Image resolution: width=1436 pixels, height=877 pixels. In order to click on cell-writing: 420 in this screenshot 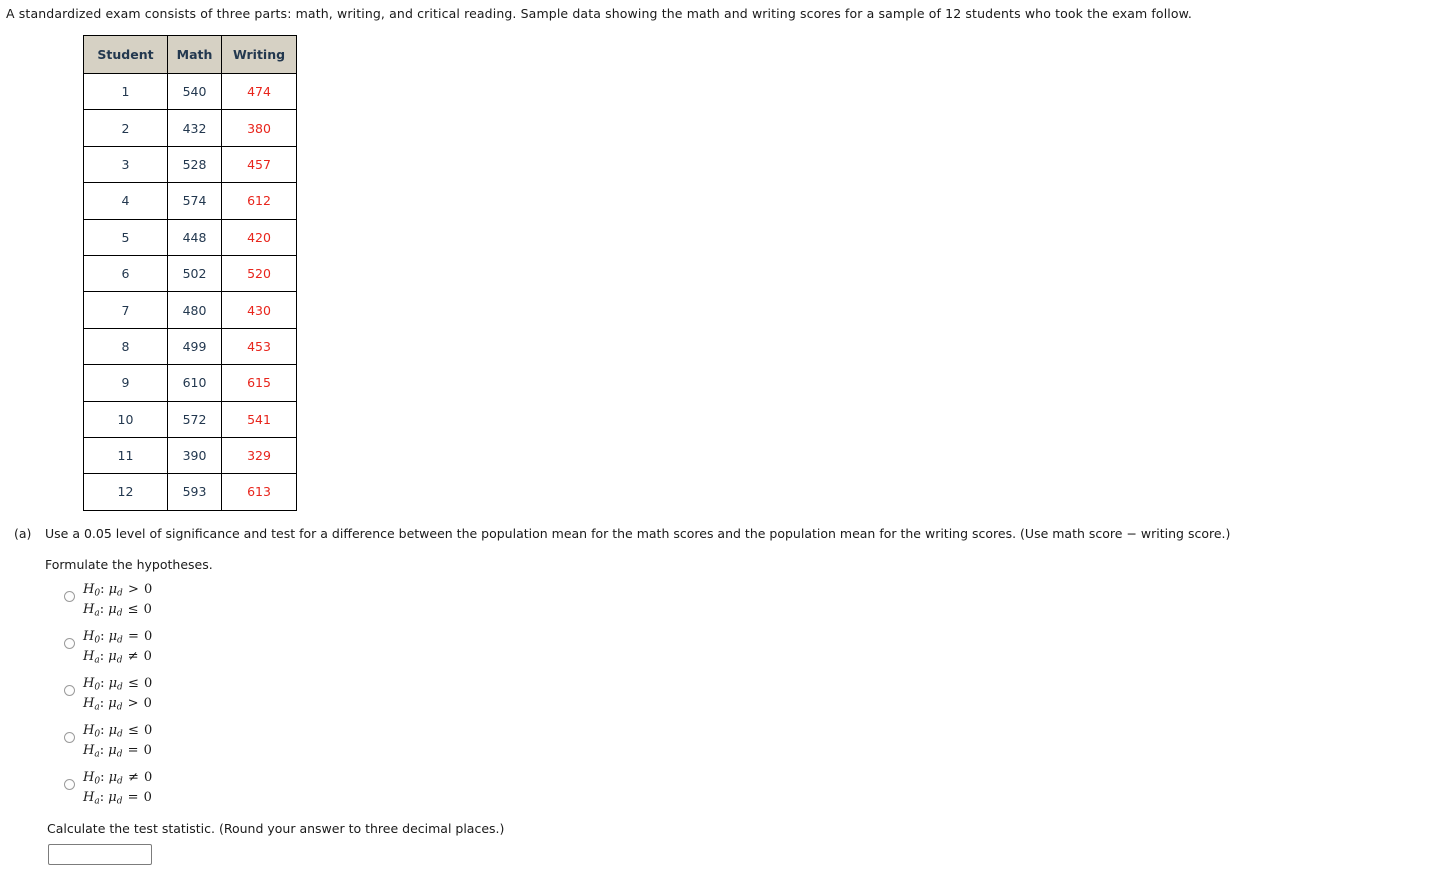, I will do `click(259, 237)`.